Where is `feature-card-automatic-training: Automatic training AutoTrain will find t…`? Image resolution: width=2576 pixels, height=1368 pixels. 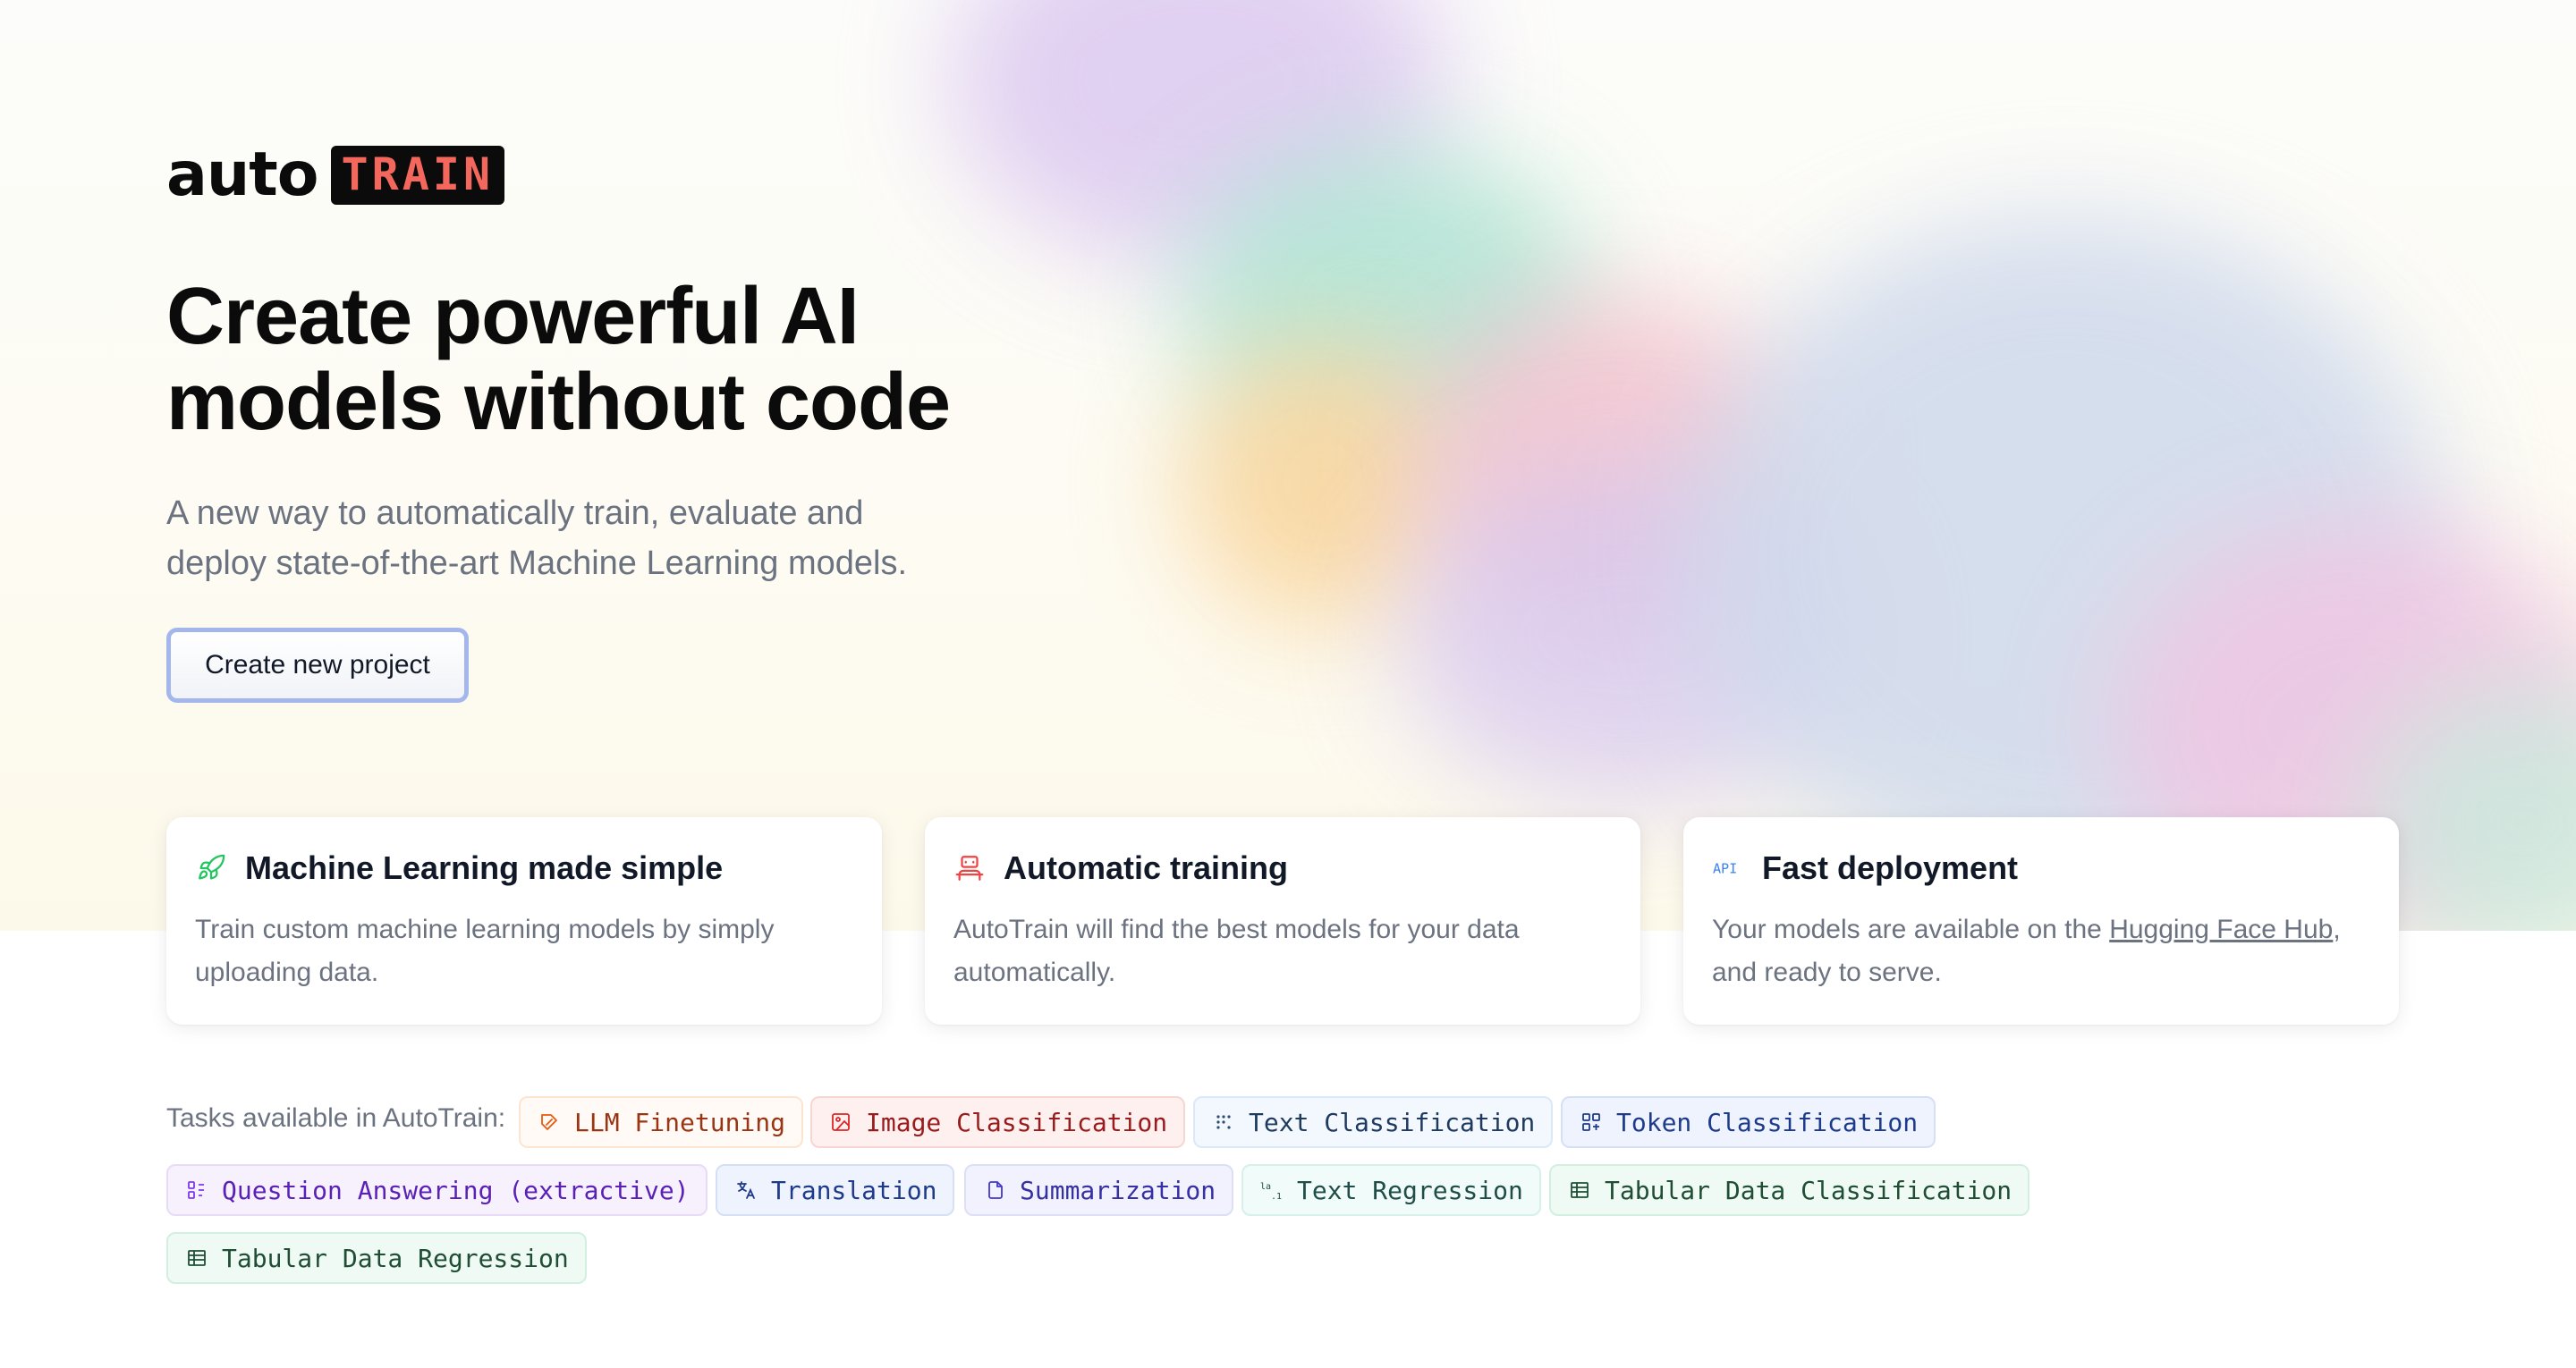
feature-card-automatic-training: Automatic training AutoTrain will find t… is located at coordinates (1282, 921).